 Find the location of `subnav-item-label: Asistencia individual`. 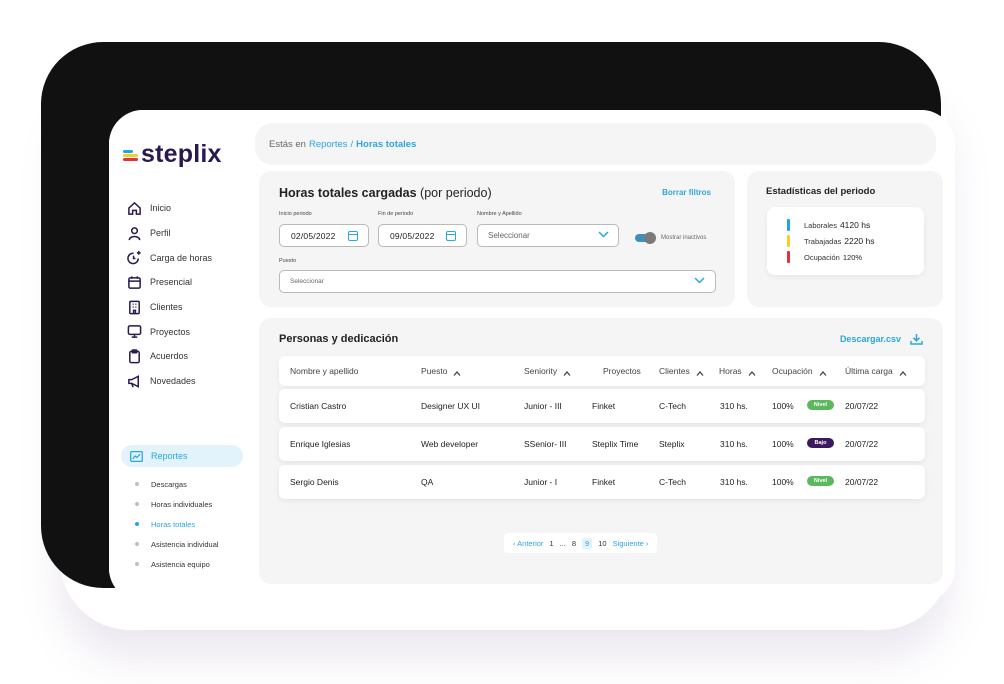

subnav-item-label: Asistencia individual is located at coordinates (185, 544).